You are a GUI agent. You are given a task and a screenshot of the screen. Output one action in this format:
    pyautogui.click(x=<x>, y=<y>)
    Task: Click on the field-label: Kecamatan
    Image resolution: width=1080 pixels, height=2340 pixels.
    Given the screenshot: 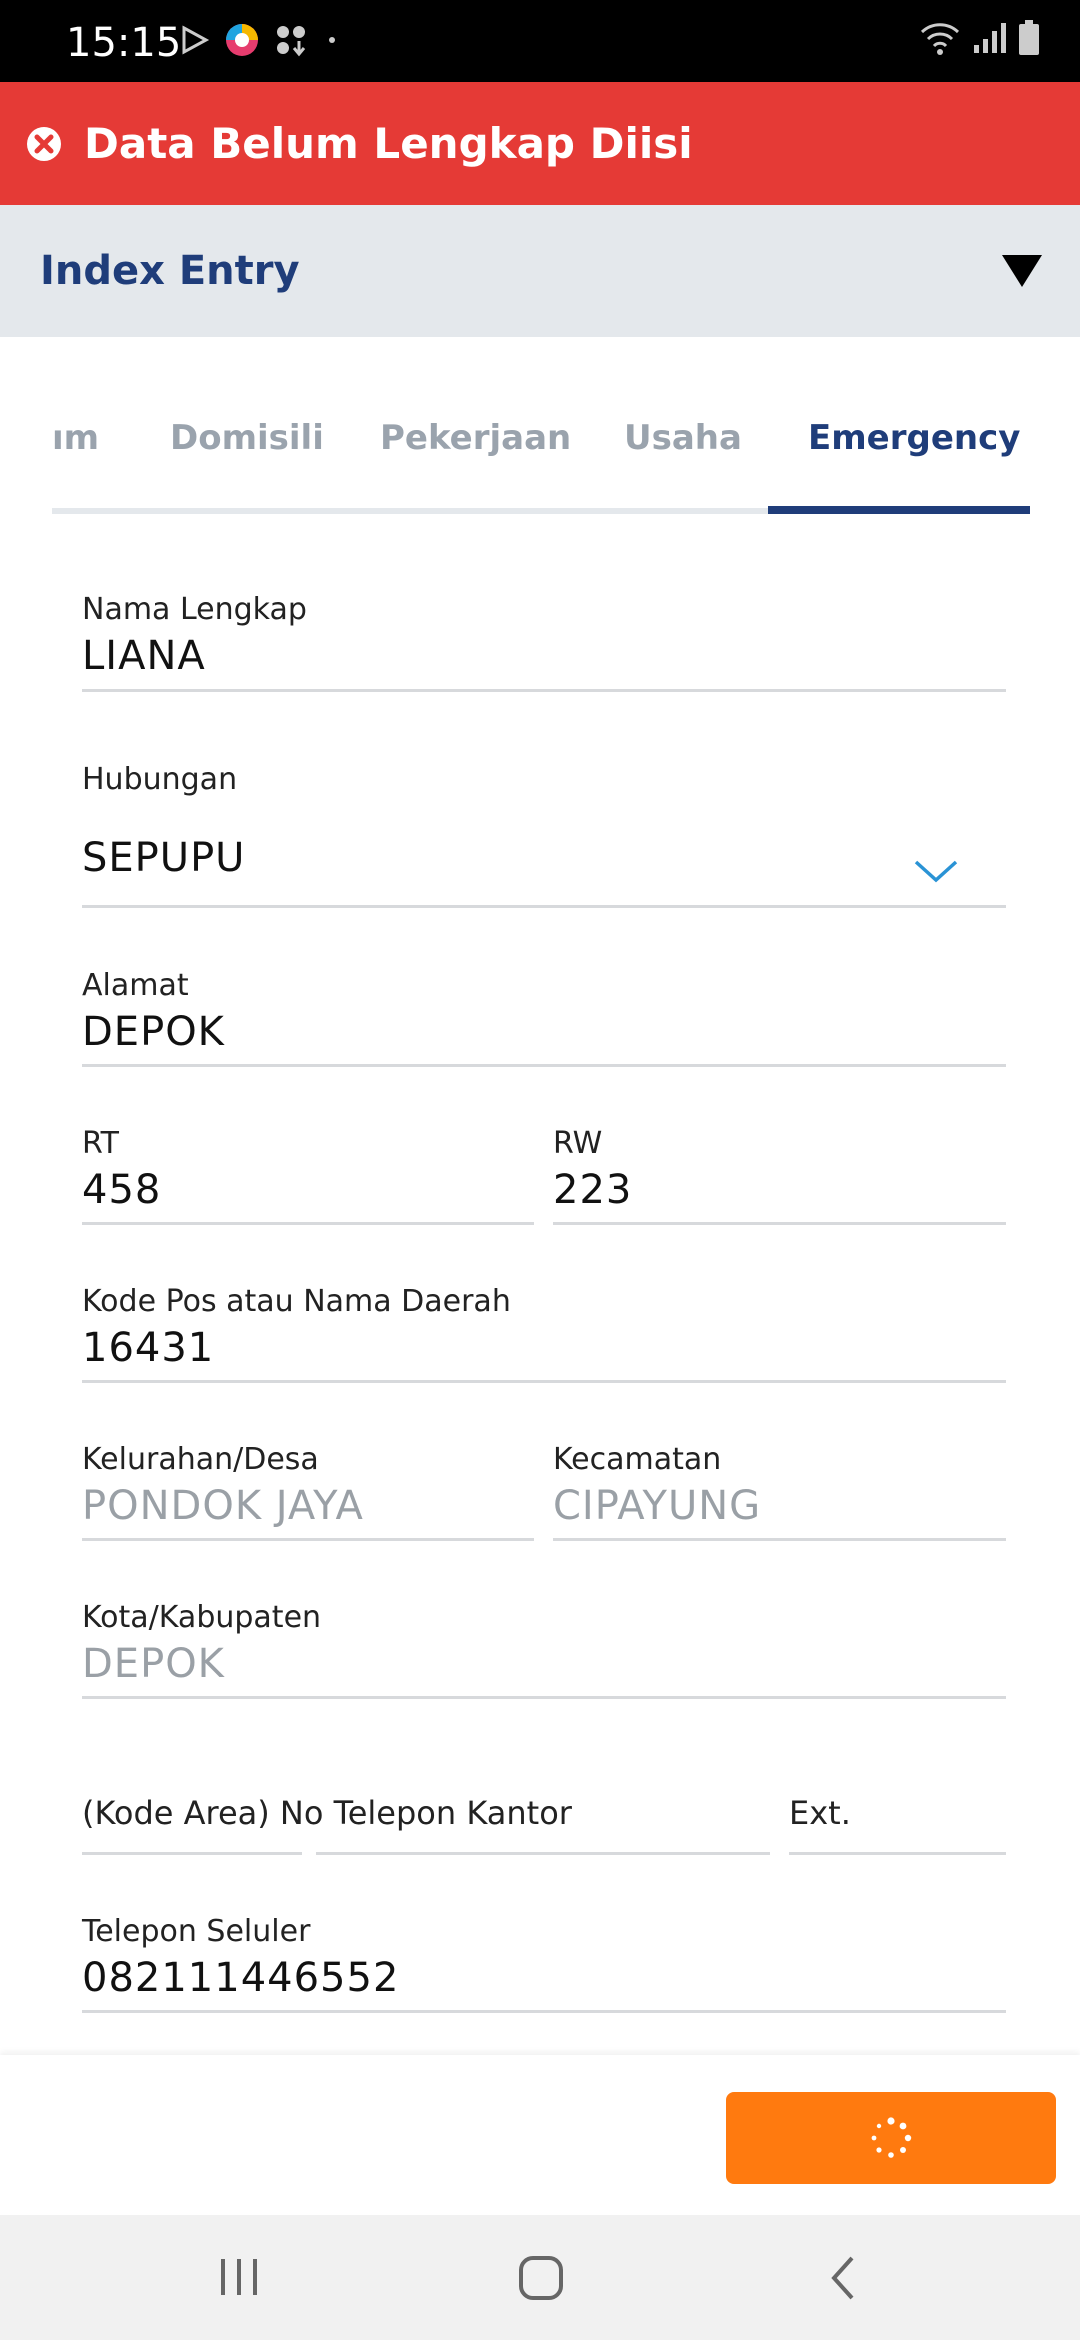 What is the action you would take?
    pyautogui.click(x=637, y=1459)
    